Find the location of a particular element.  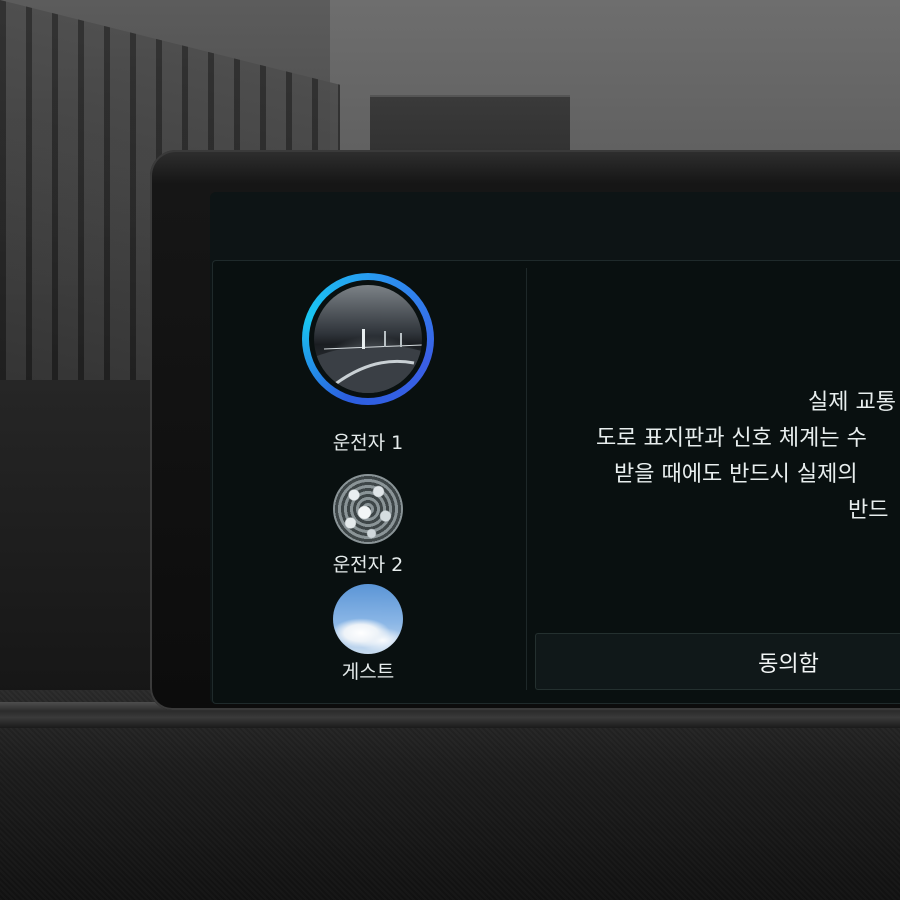

terms-line-4: 반드 is located at coordinates (868, 510).